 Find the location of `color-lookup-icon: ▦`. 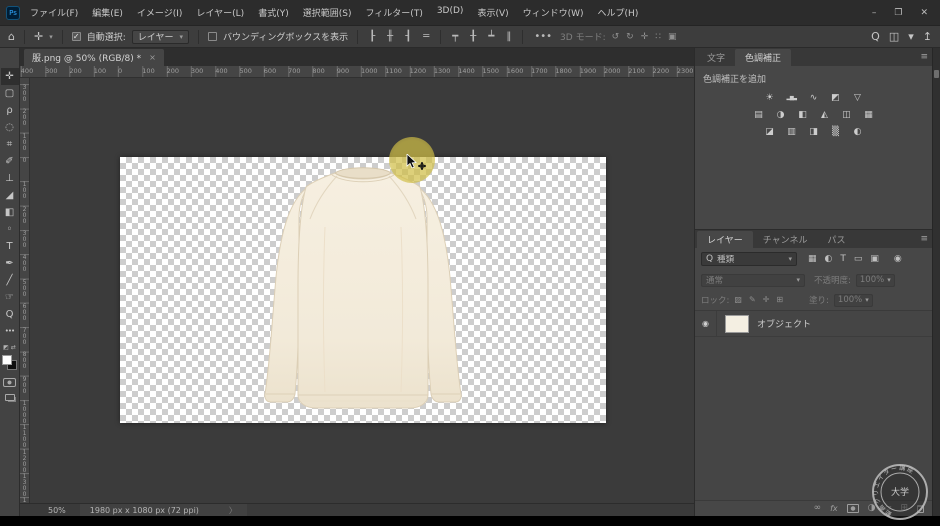

color-lookup-icon: ▦ is located at coordinates (868, 115).